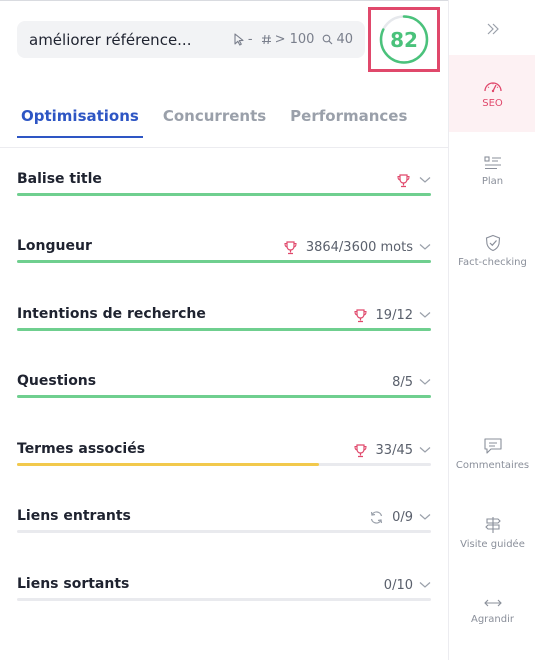 The image size is (535, 660). I want to click on search-stat: 40, so click(337, 39).